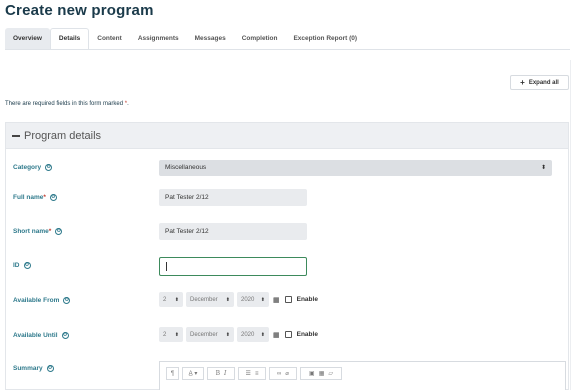 This screenshot has height=390, width=578. Describe the element at coordinates (165, 299) in the screenshot. I see `from-day-value: 2` at that location.